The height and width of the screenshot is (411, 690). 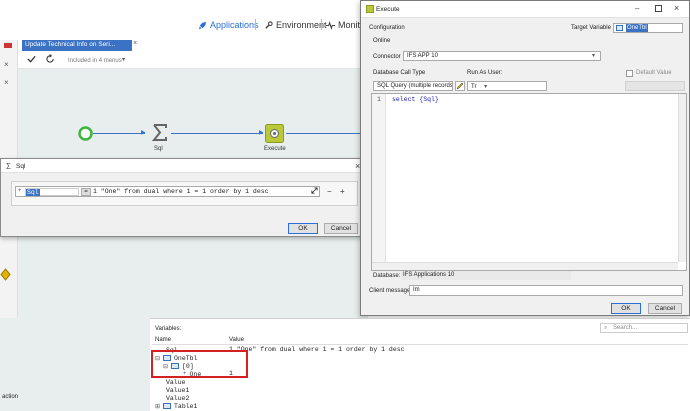 What do you see at coordinates (665, 308) in the screenshot?
I see `execute-cancel-button: Cancel` at bounding box center [665, 308].